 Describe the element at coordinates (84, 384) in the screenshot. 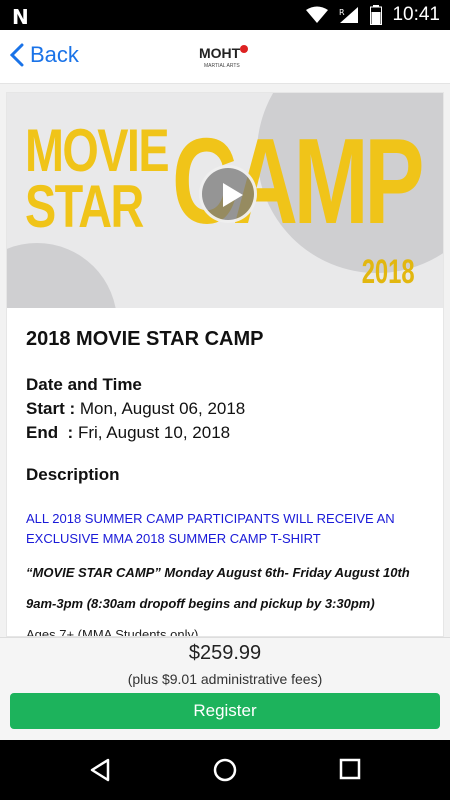

I see `date-time-heading: Date and Time` at that location.